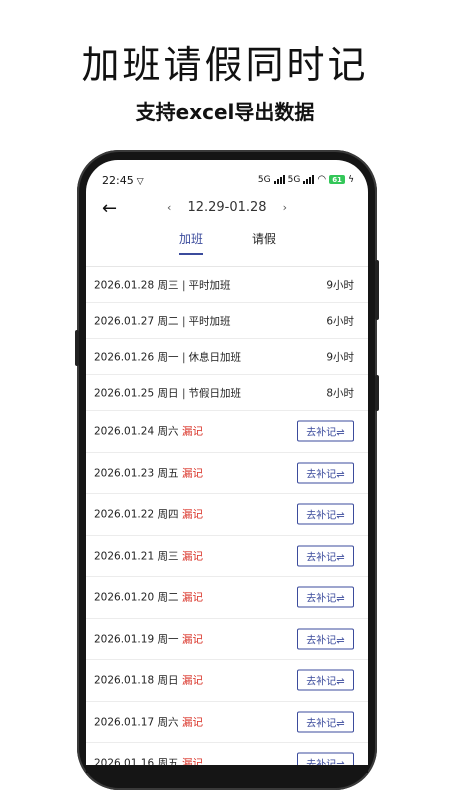 This screenshot has height=800, width=450. Describe the element at coordinates (136, 285) in the screenshot. I see `record-date: 2026.01.28 周三` at that location.